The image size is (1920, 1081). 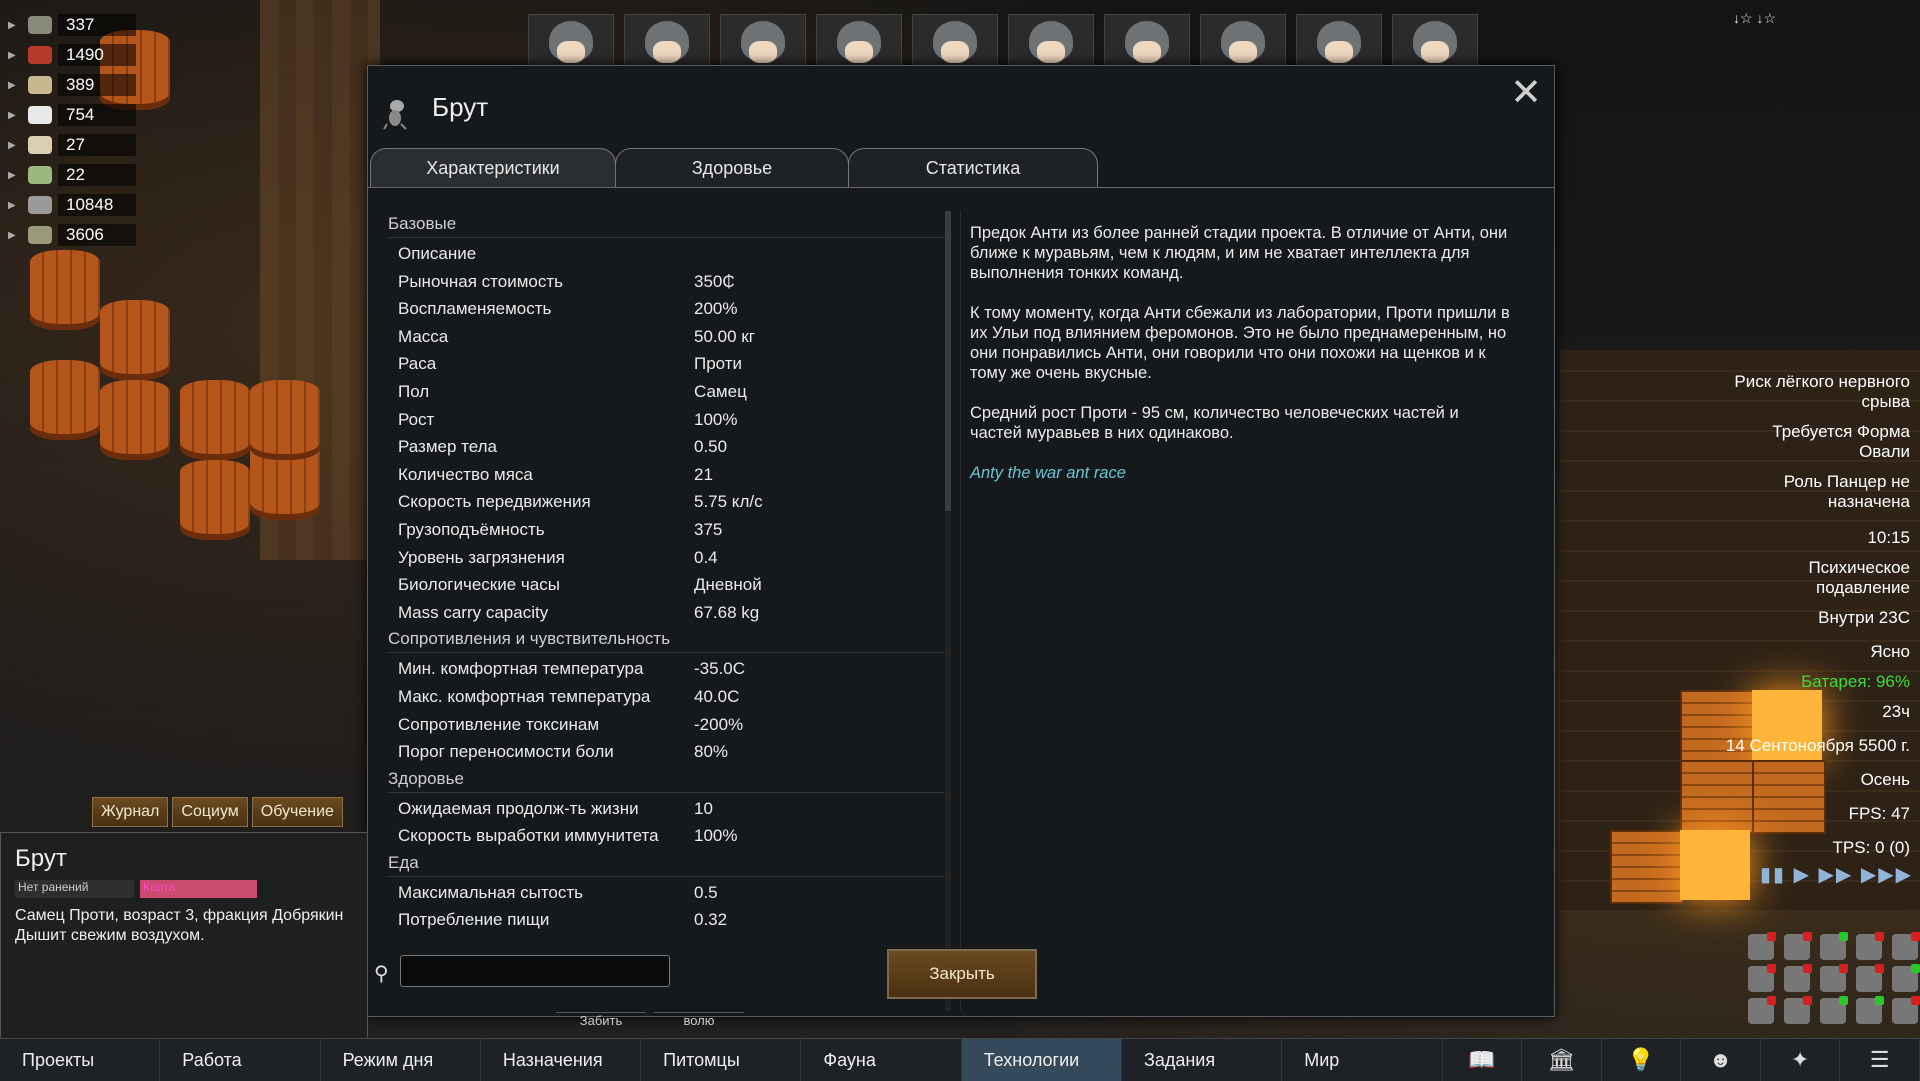 What do you see at coordinates (72, 55) in the screenshot?
I see `resource-row: ▶ 1490` at bounding box center [72, 55].